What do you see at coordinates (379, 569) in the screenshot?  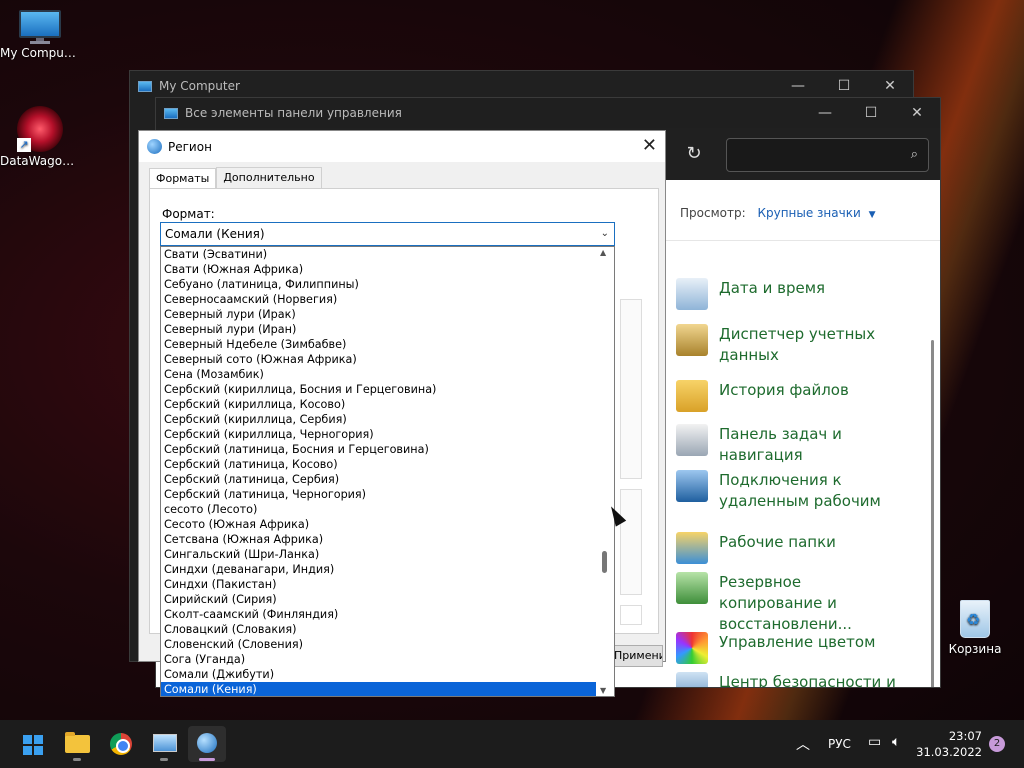 I see `dropdown-option: Синдхи (деванагари, Индия)` at bounding box center [379, 569].